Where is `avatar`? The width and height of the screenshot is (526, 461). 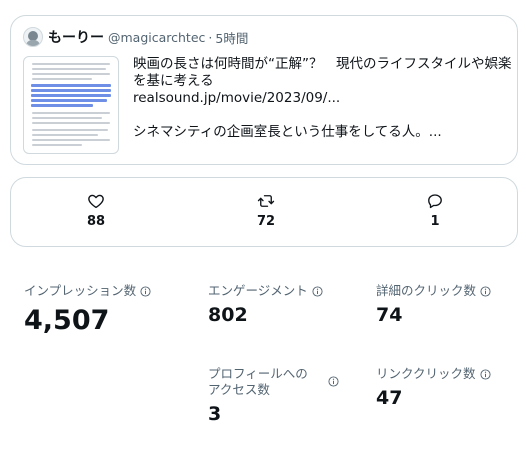
avatar is located at coordinates (33, 37).